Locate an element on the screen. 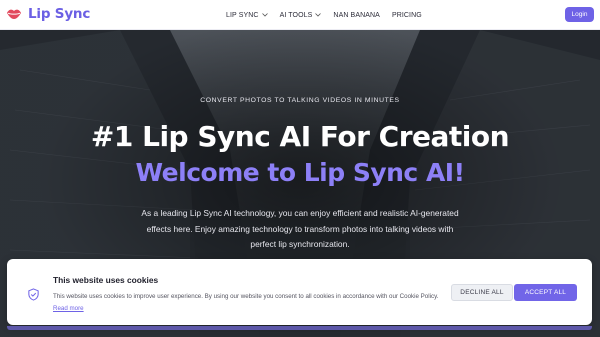  nav-label: PRICING is located at coordinates (406, 15).